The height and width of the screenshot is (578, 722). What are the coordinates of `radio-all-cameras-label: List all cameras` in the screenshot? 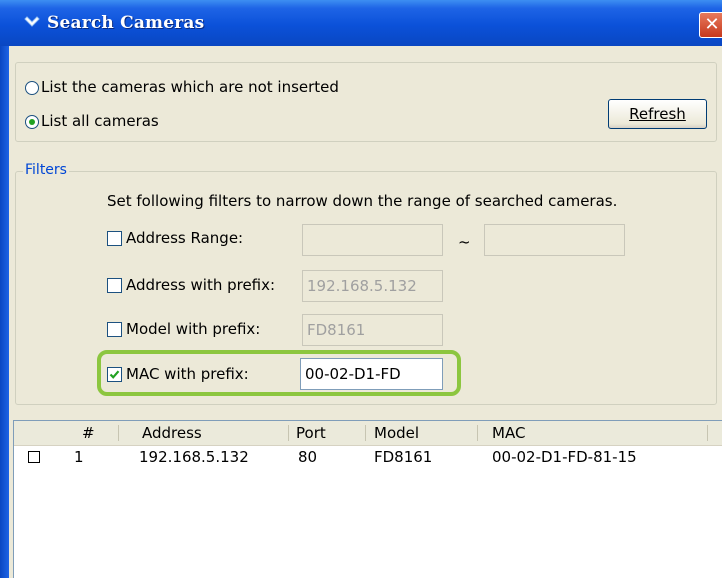 It's located at (100, 121).